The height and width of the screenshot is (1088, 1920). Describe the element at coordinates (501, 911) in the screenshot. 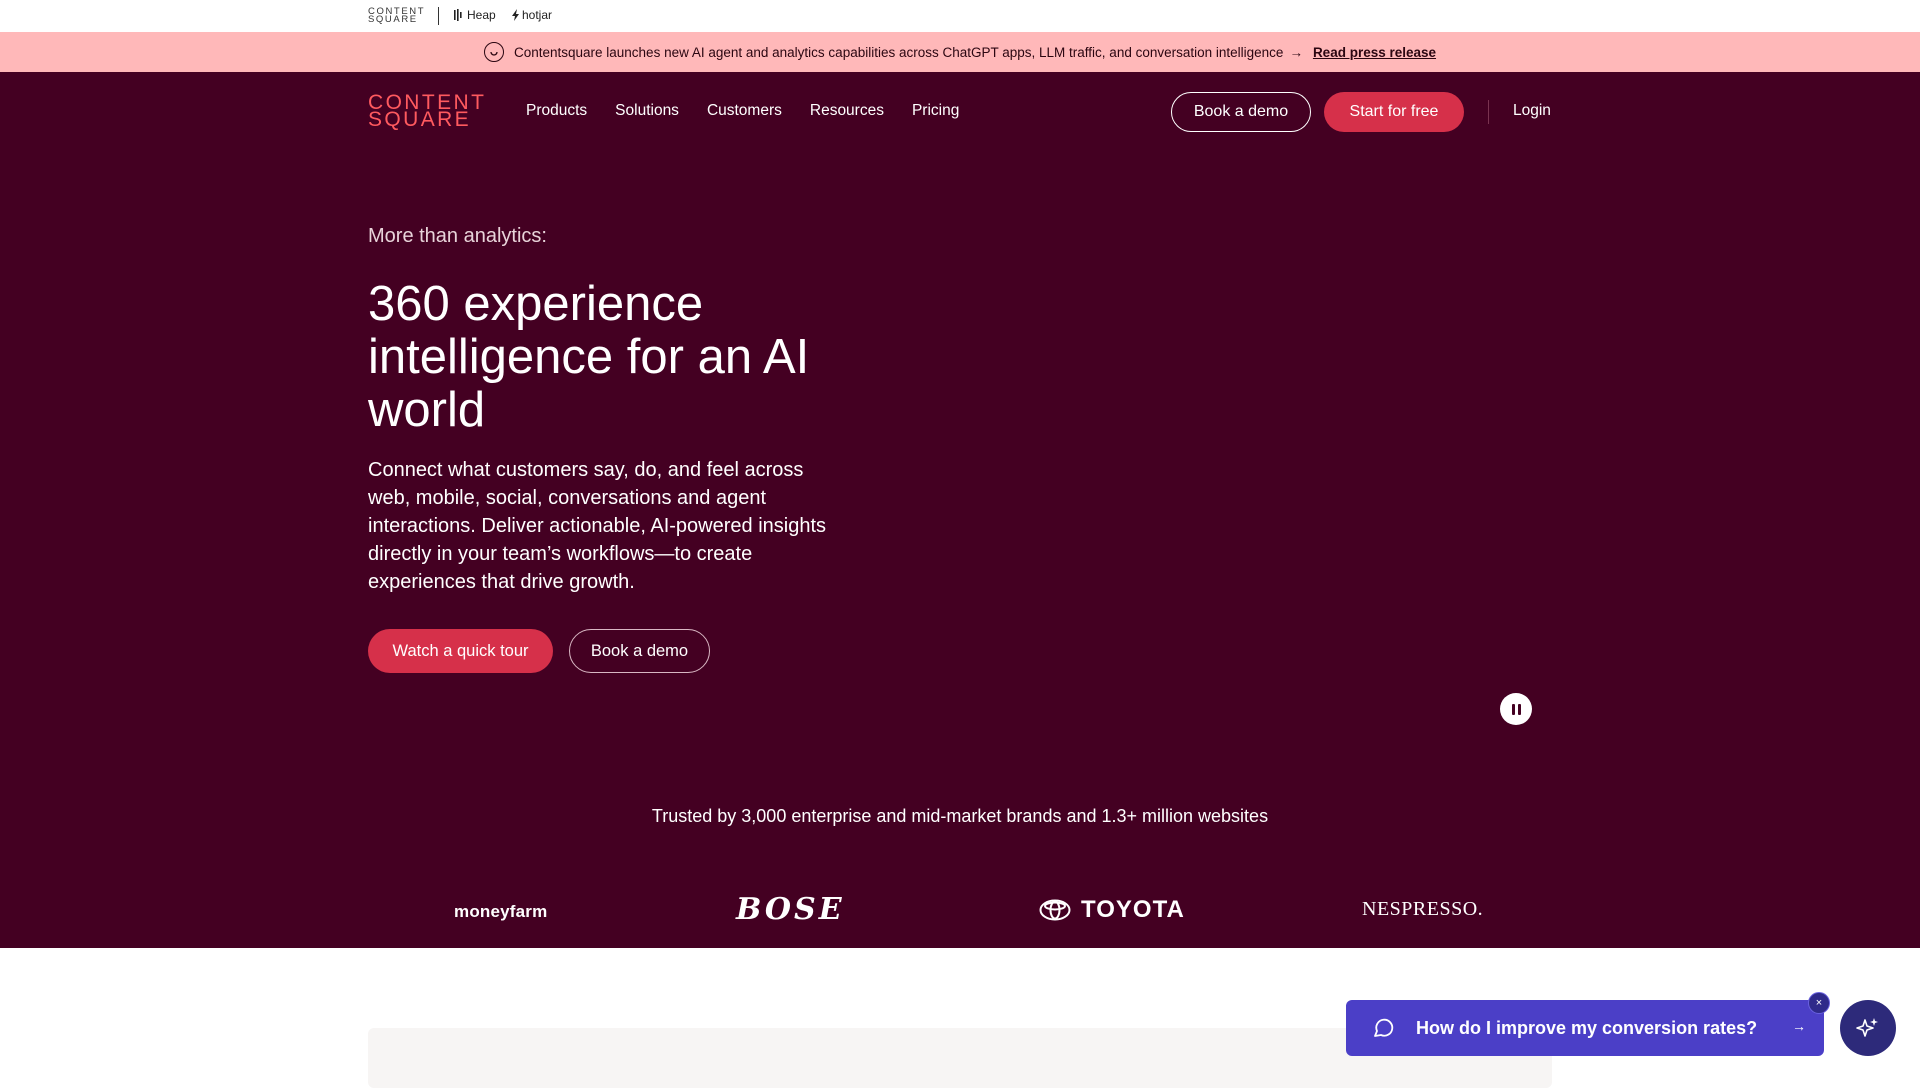

I see `moneyfarm-logo: moneyfarm` at that location.